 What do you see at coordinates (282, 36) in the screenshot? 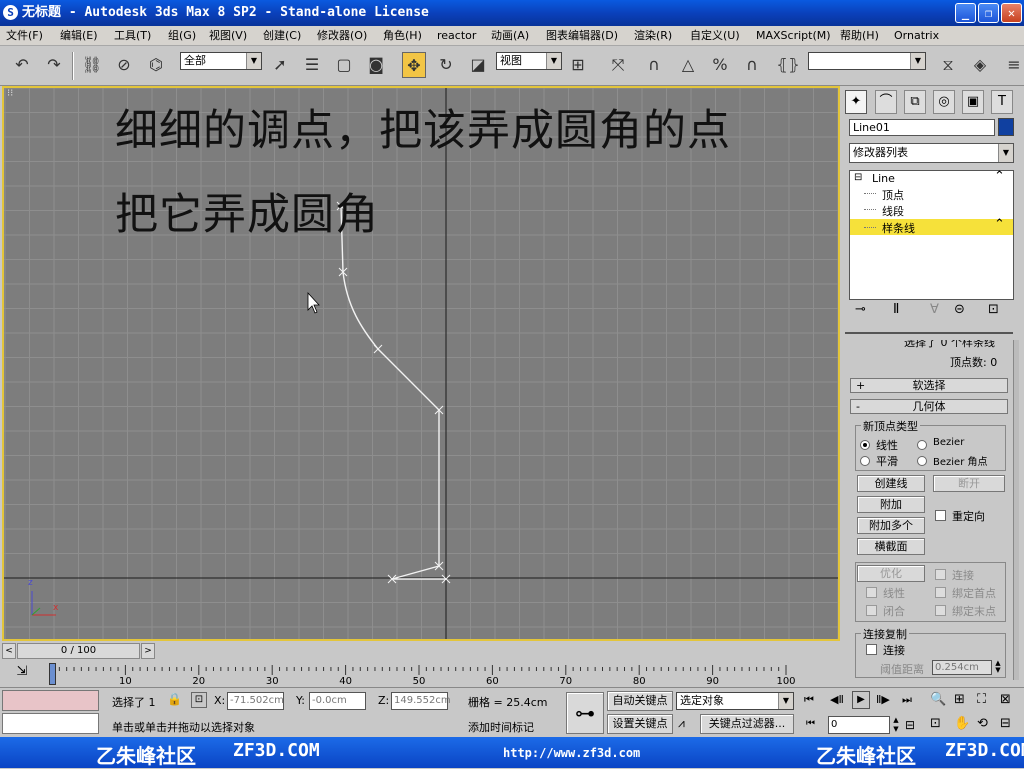
I see `menu-create: 创建(C)` at bounding box center [282, 36].